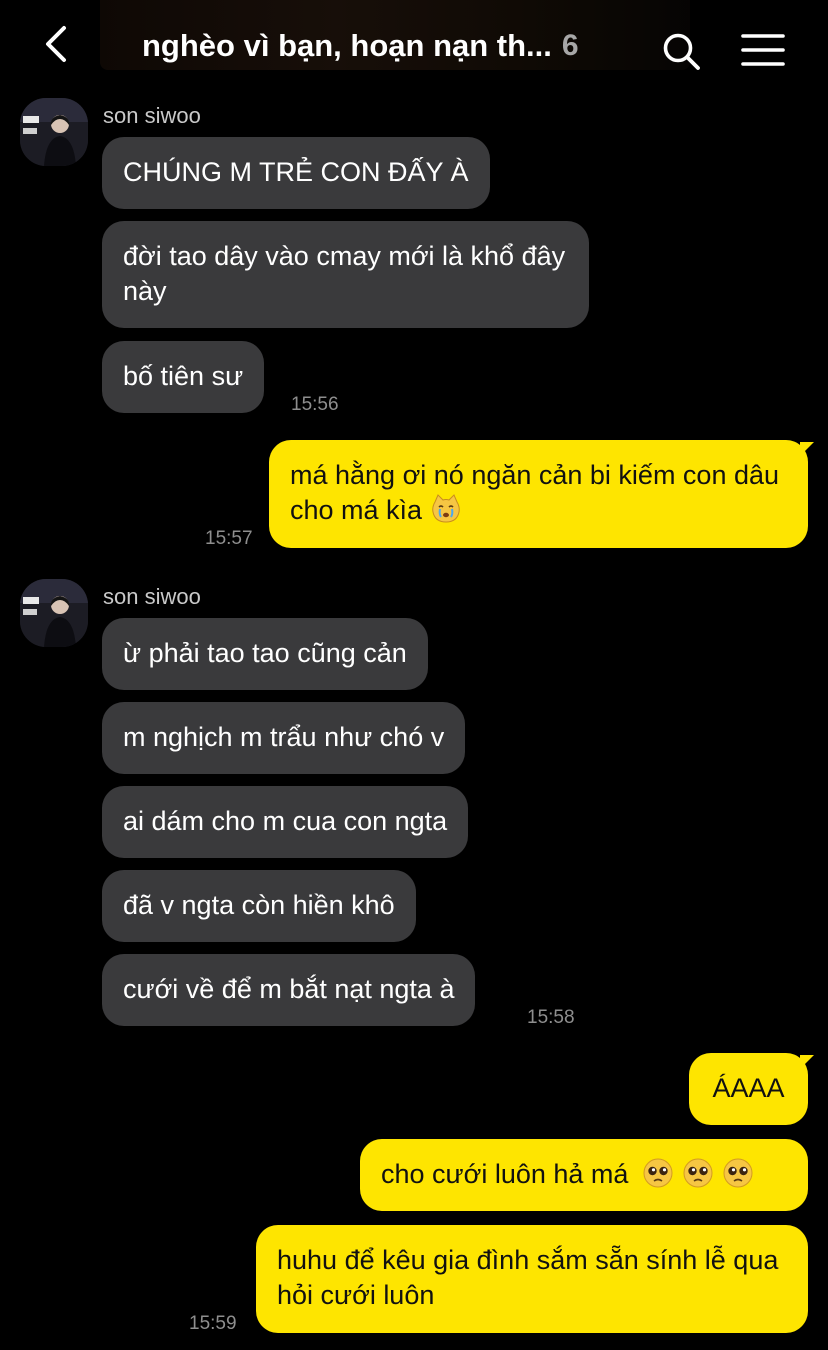  I want to click on message-bubble: đời tao dây vào cmay mới là khổ đây này, so click(345, 274).